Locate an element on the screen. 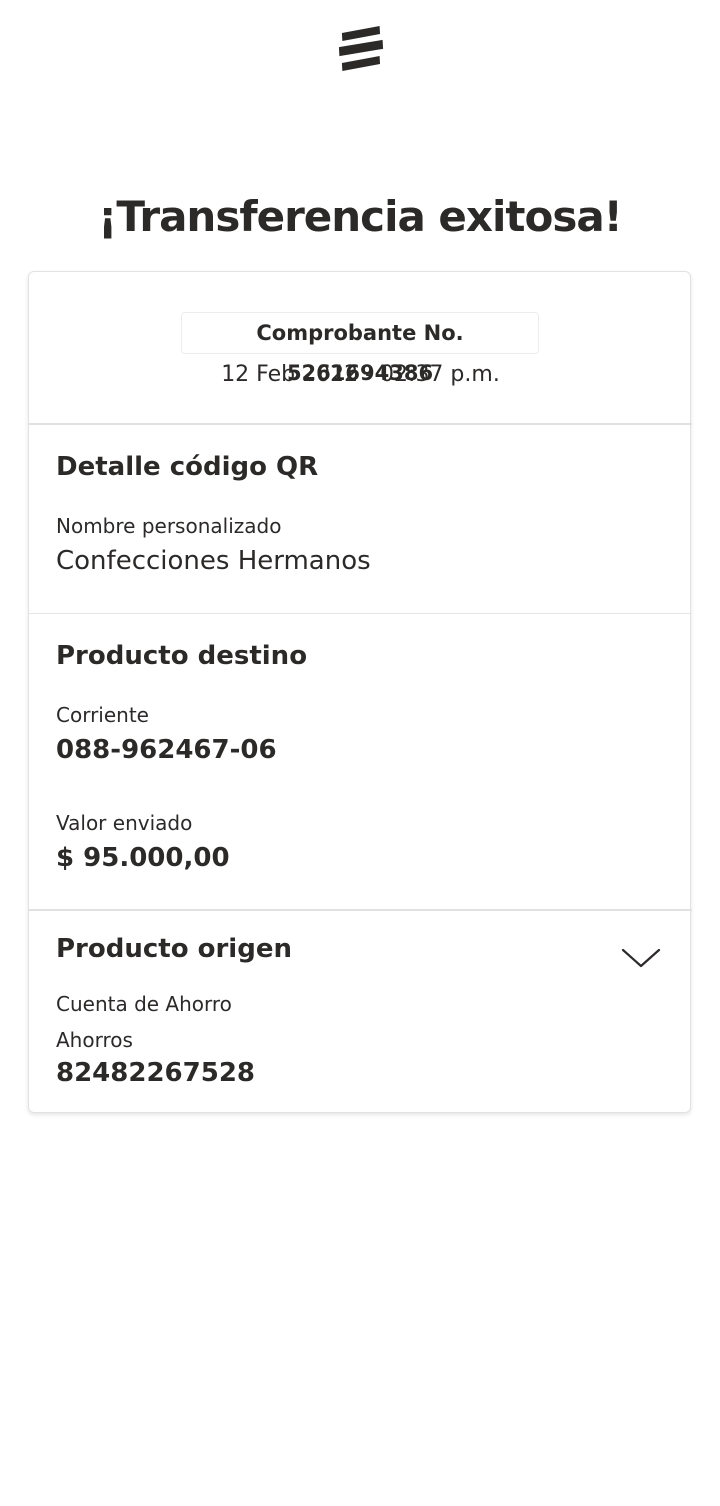 The image size is (720, 1506). origin-account-number: 82482267528 is located at coordinates (155, 1073).